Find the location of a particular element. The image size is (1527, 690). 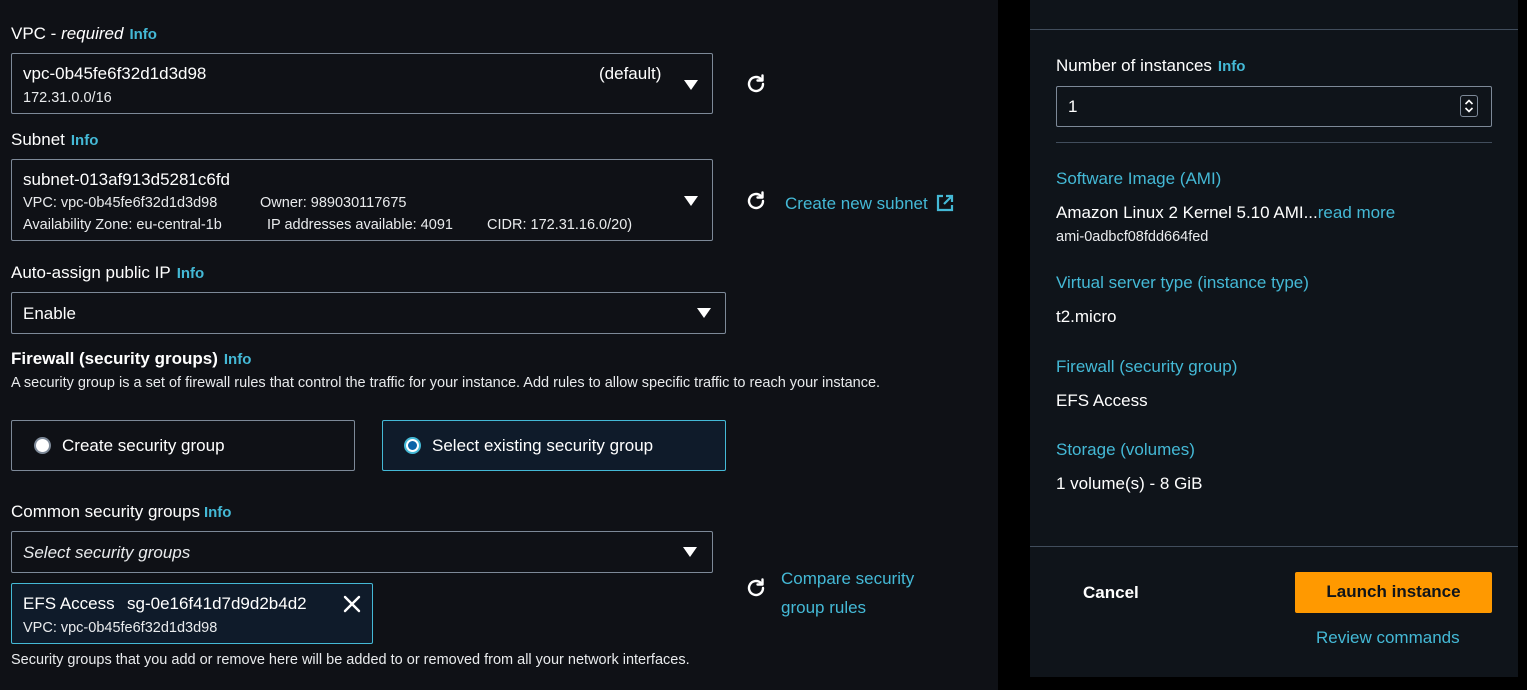

token-id: sg-0e16f41d7d9d2b4d2 is located at coordinates (217, 603).